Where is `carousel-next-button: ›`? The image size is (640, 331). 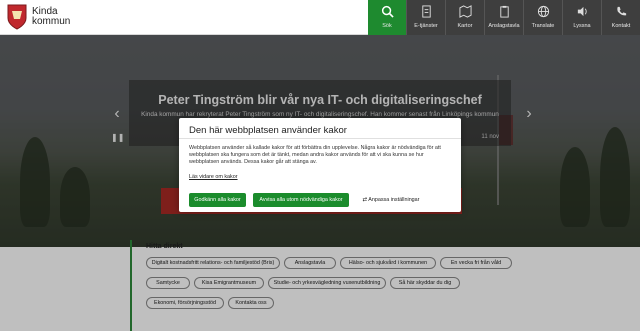
carousel-next-button: › is located at coordinates (529, 114).